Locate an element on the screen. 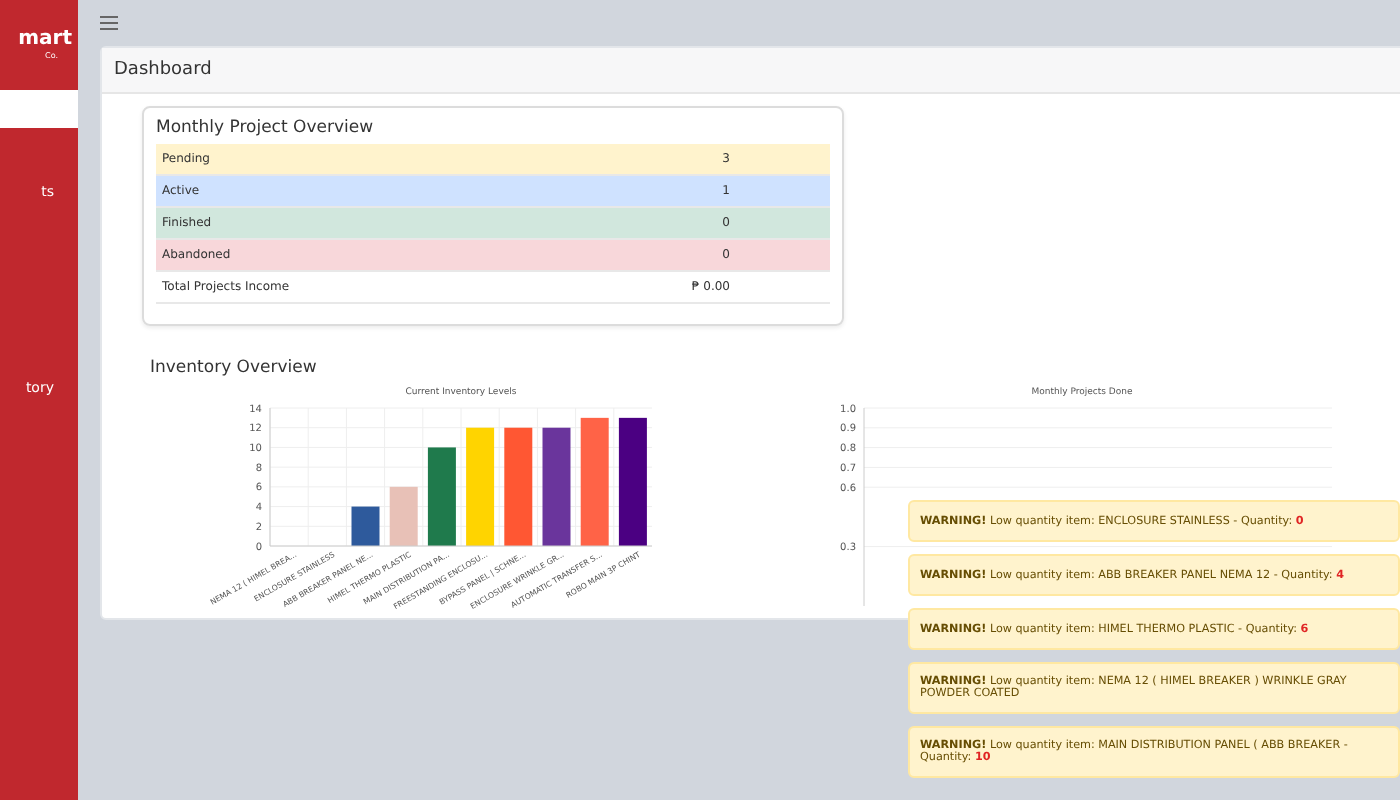  overview-title: Monthly Project Overview is located at coordinates (266, 128).